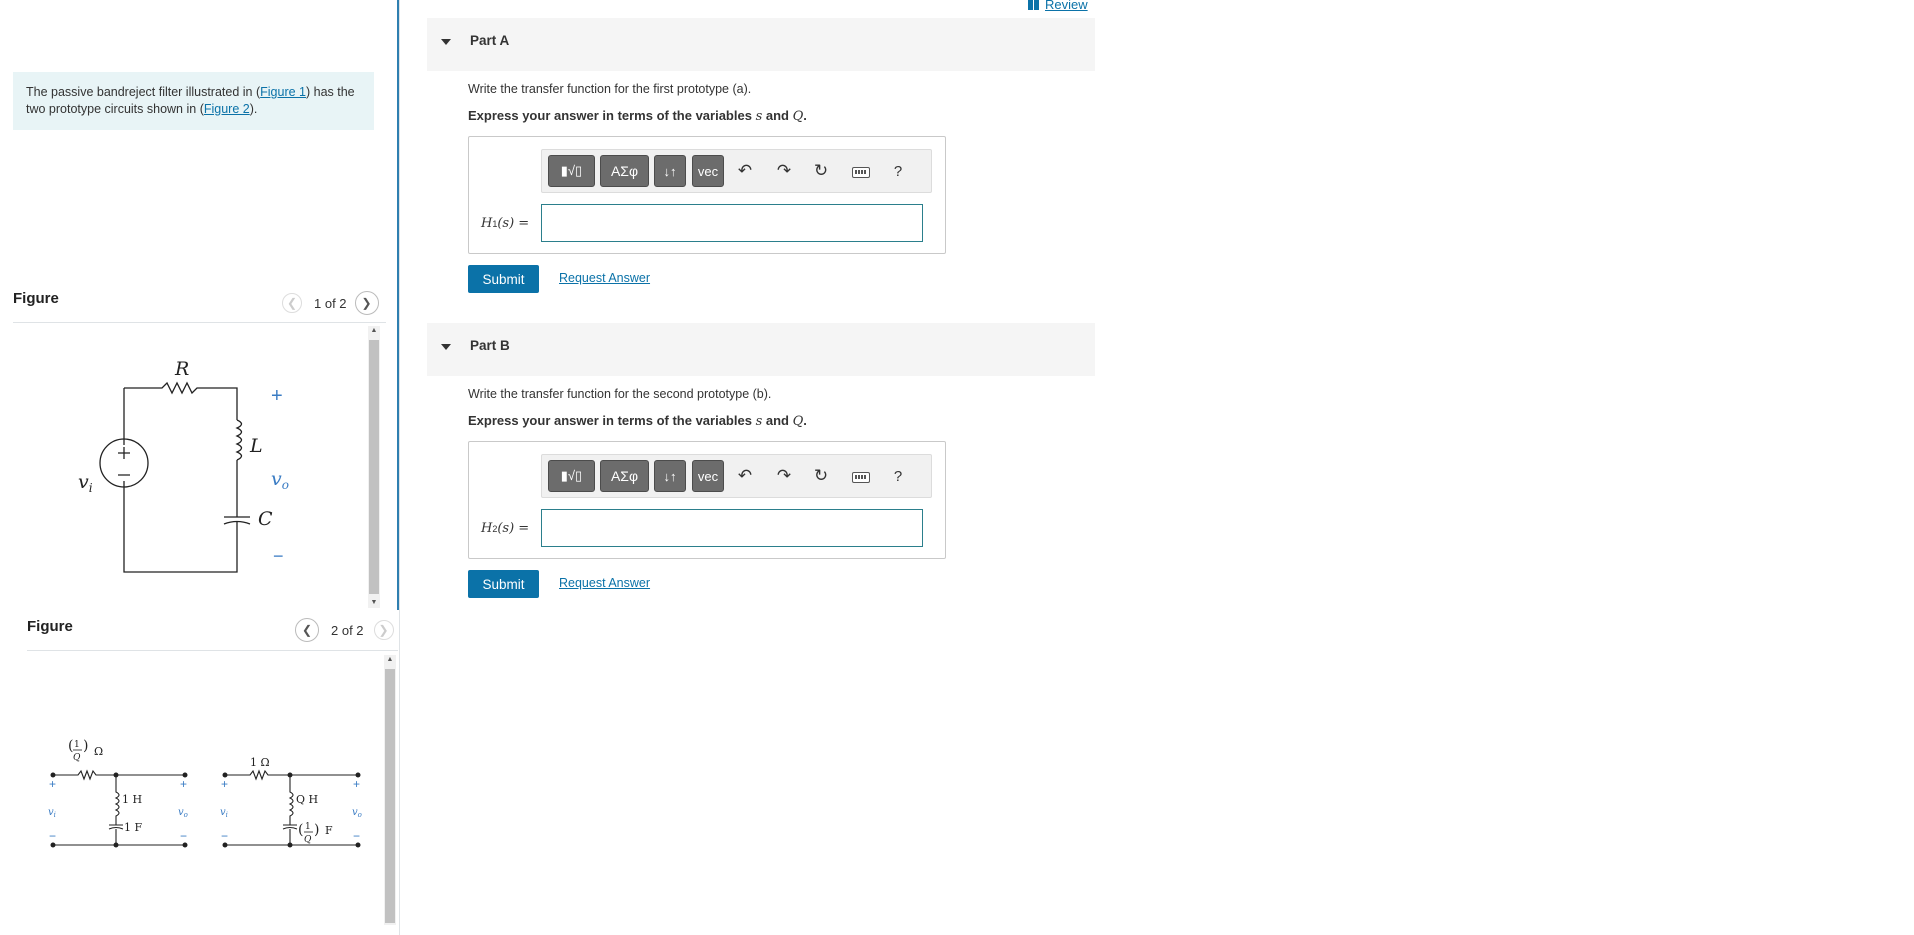  Describe the element at coordinates (199, 322) in the screenshot. I see `figure-1-divider` at that location.